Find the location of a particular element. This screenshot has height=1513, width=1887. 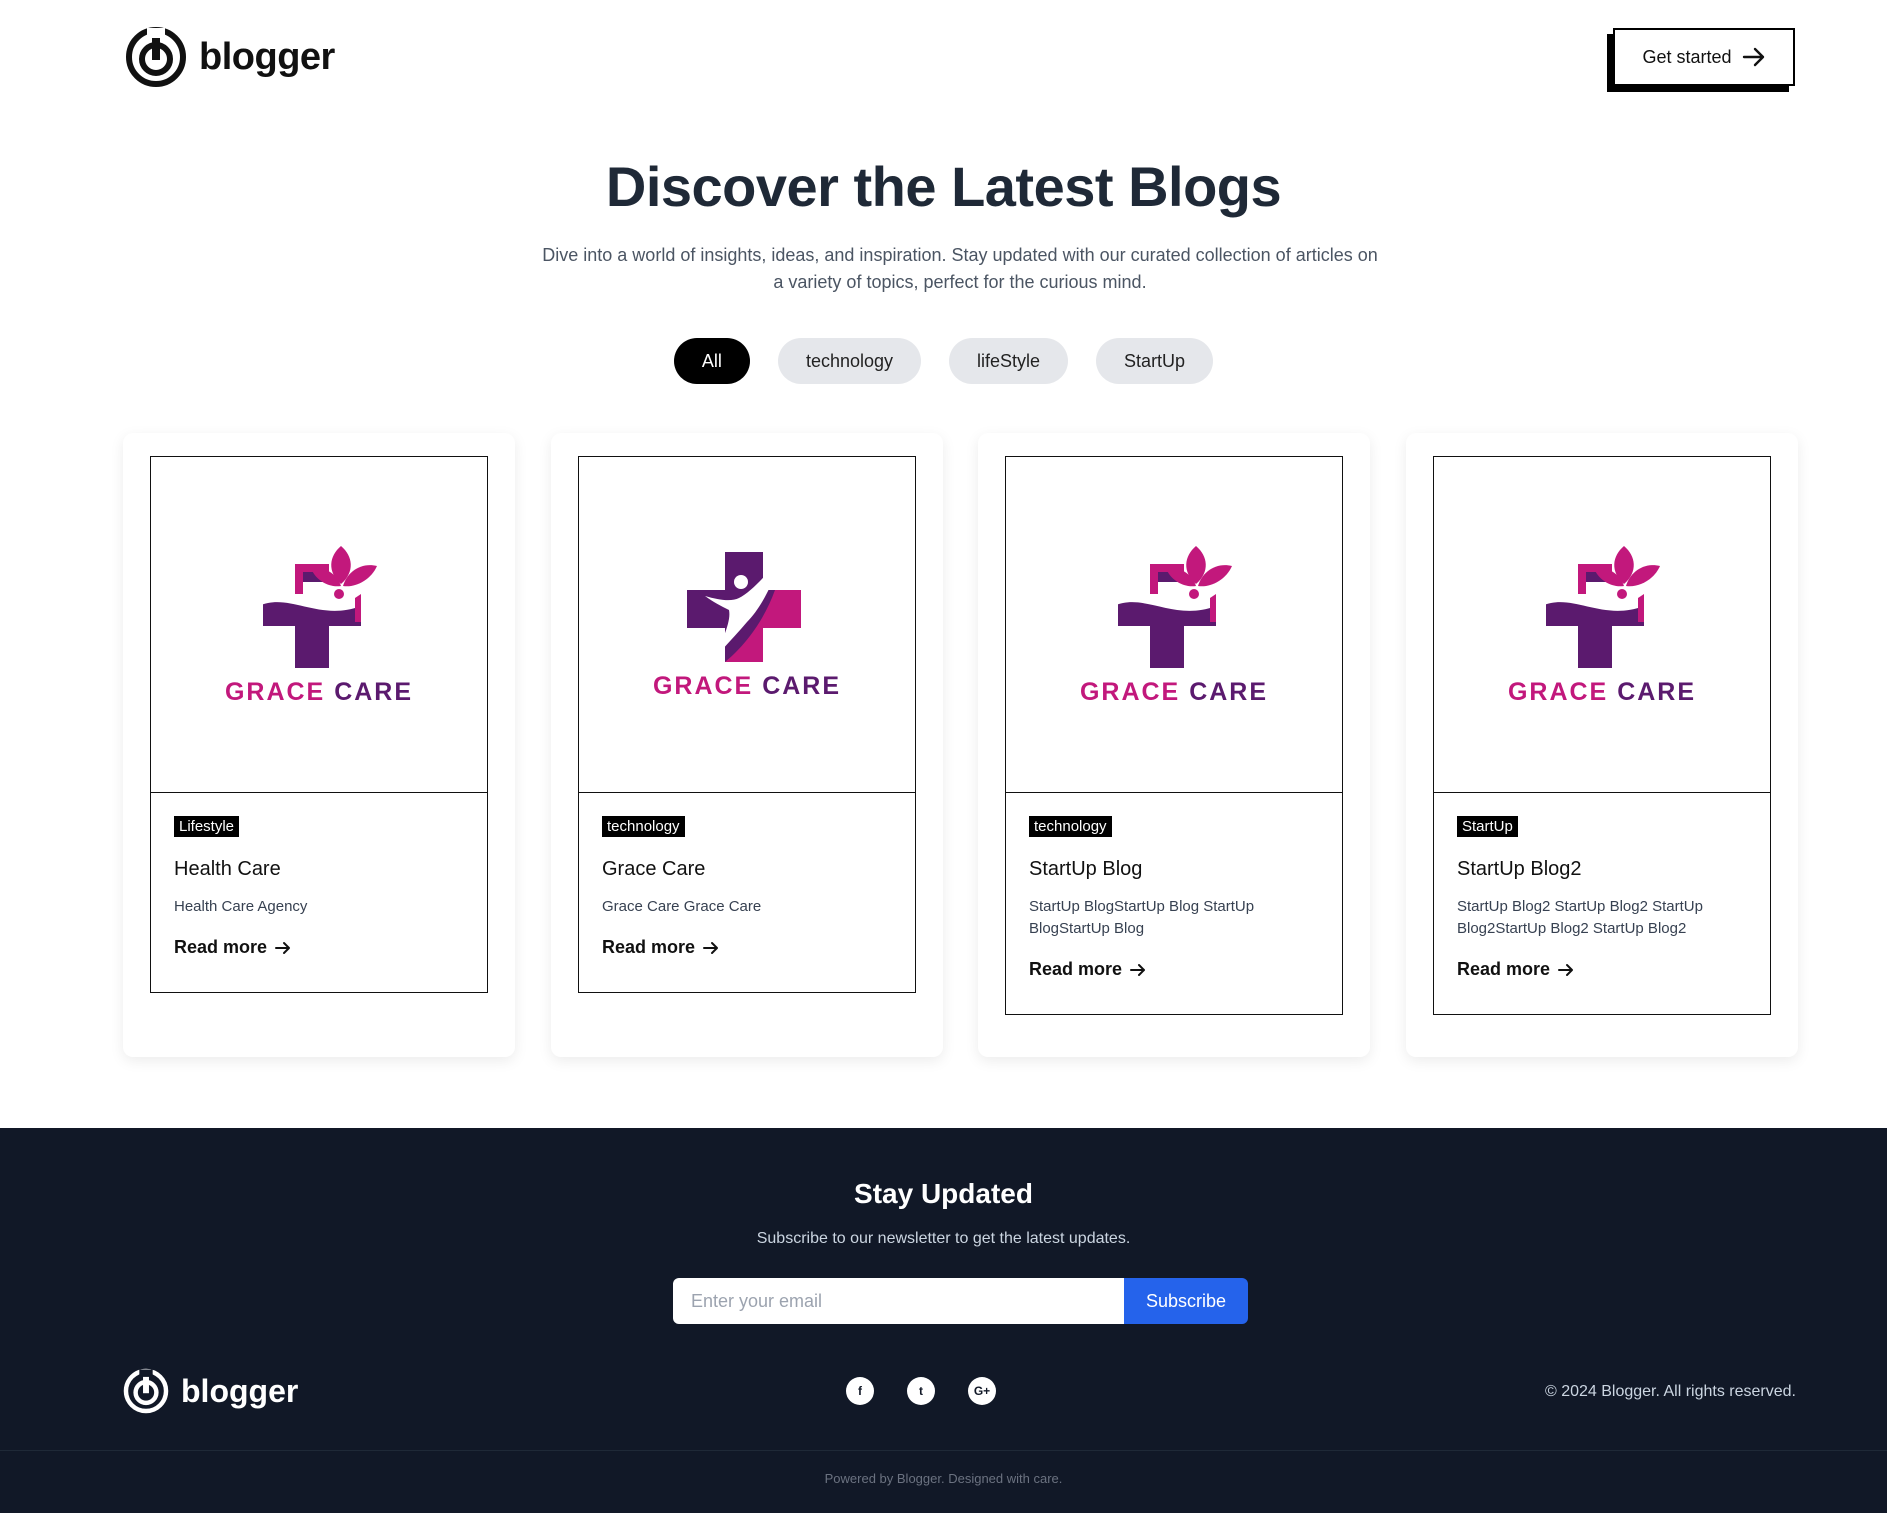

footer-logo: blogger is located at coordinates (210, 1391).